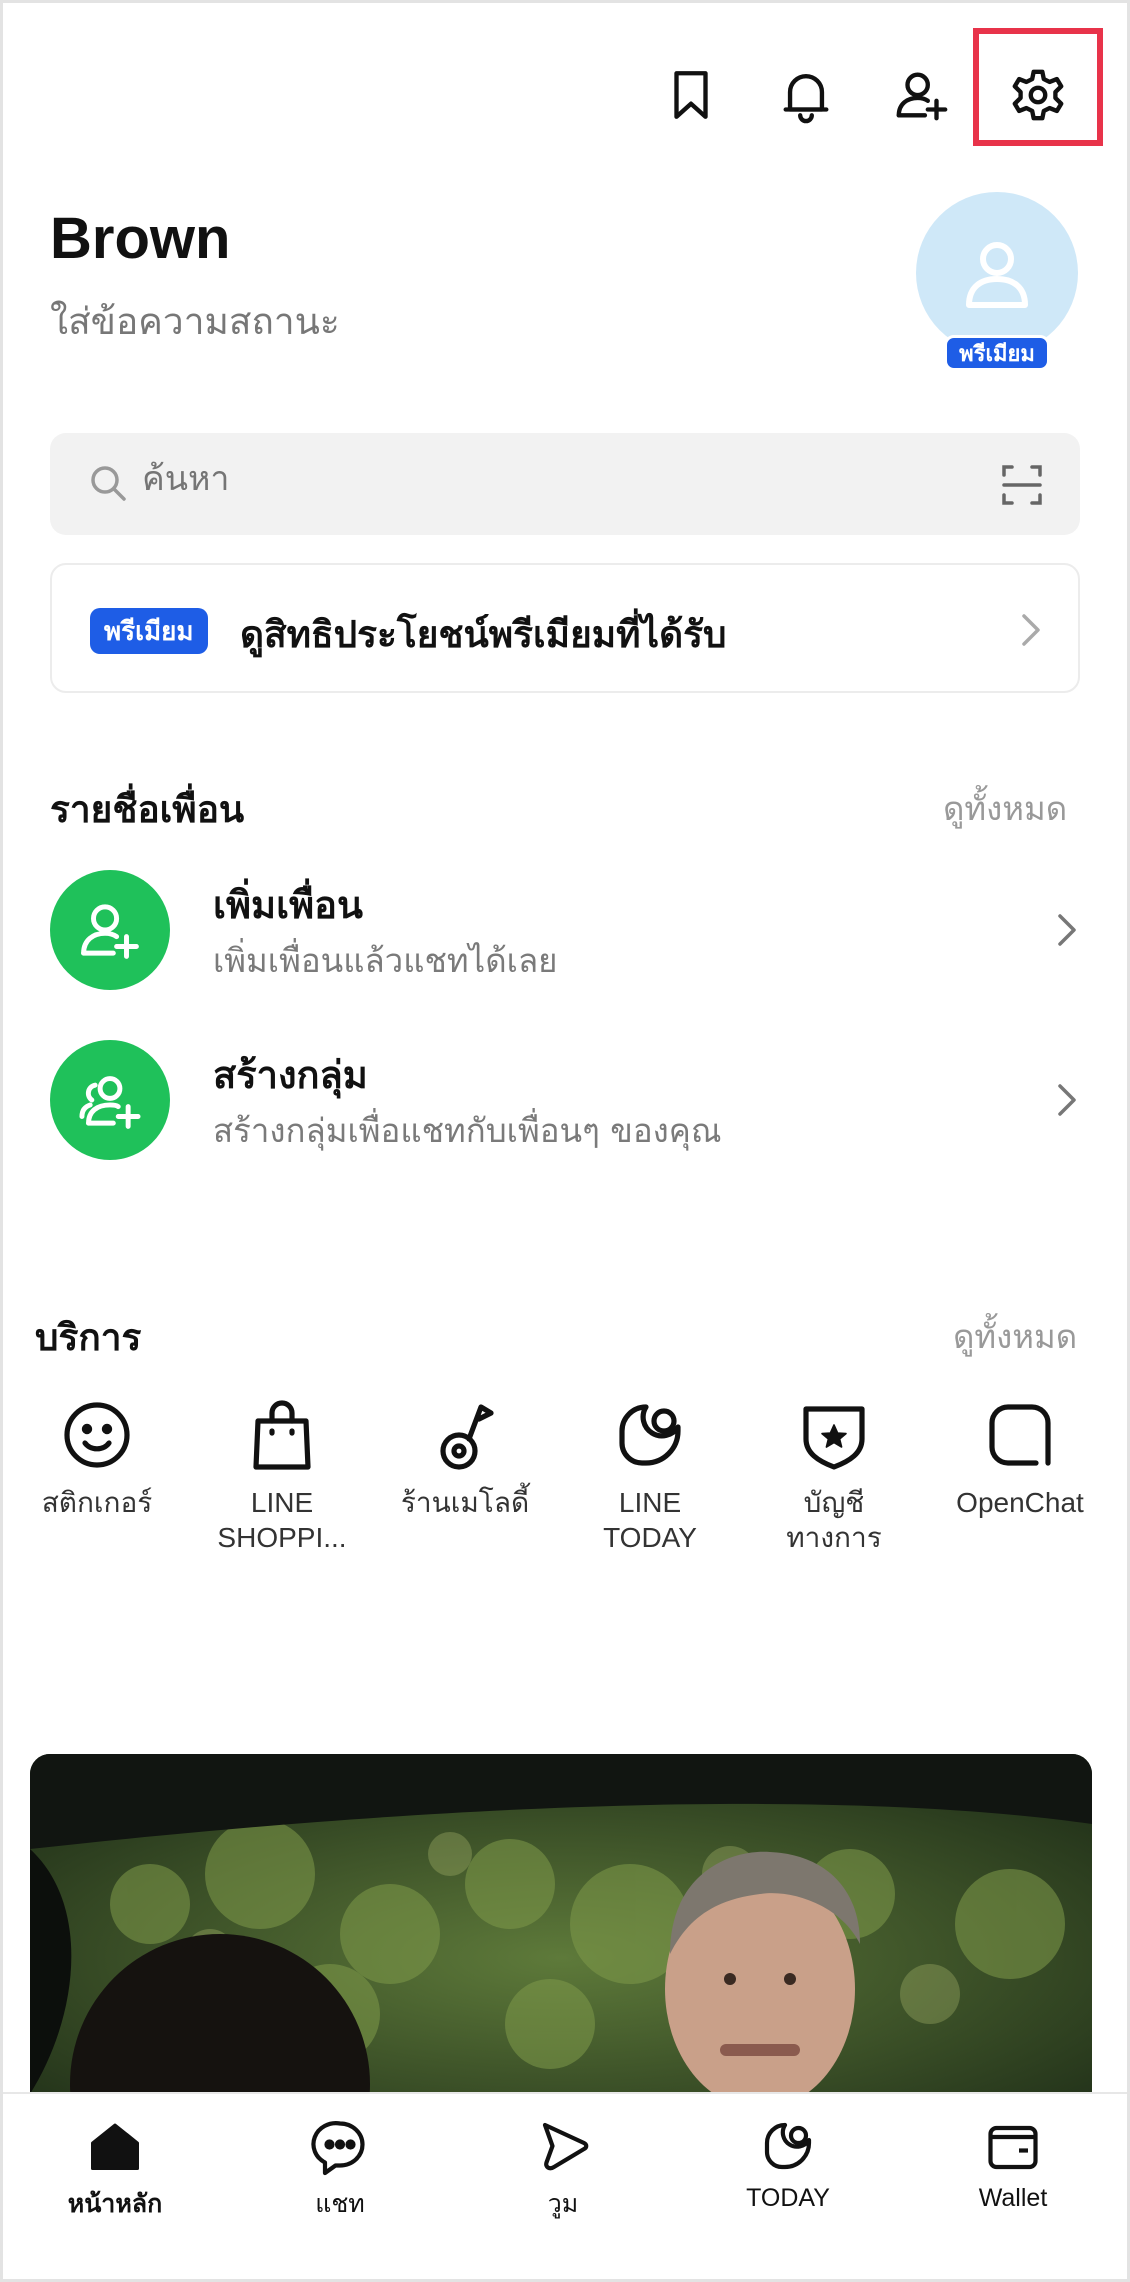  Describe the element at coordinates (149, 631) in the screenshot. I see `premium-tag: พรีเมียม` at that location.